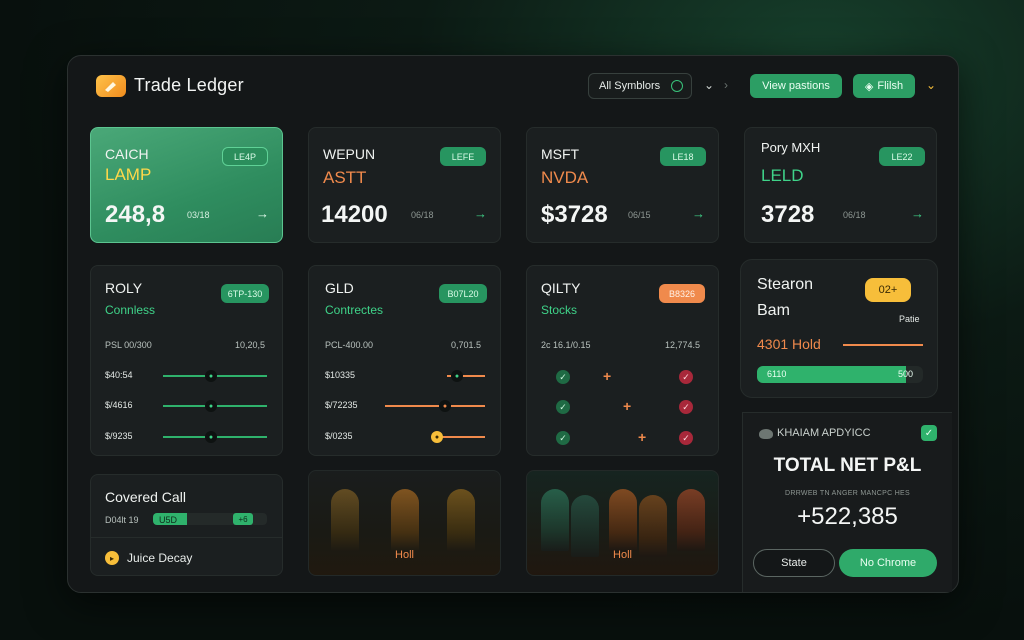  Describe the element at coordinates (435, 406) in the screenshot. I see `row-line` at that location.